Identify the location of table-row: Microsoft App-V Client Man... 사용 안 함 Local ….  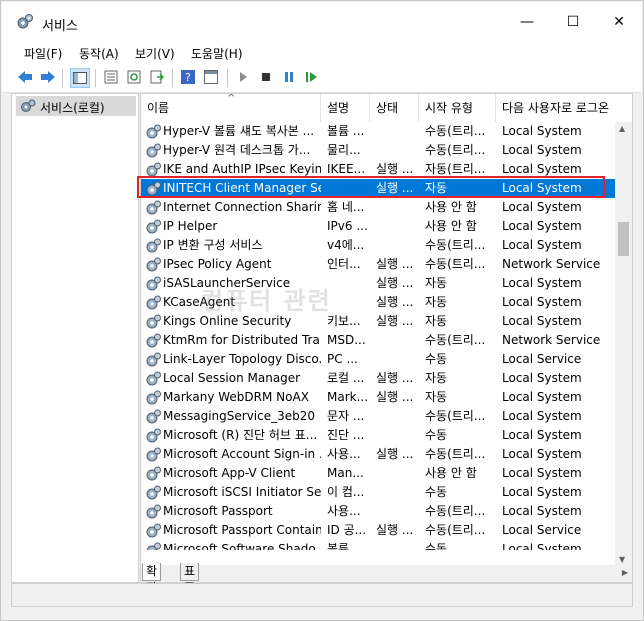
(378, 473).